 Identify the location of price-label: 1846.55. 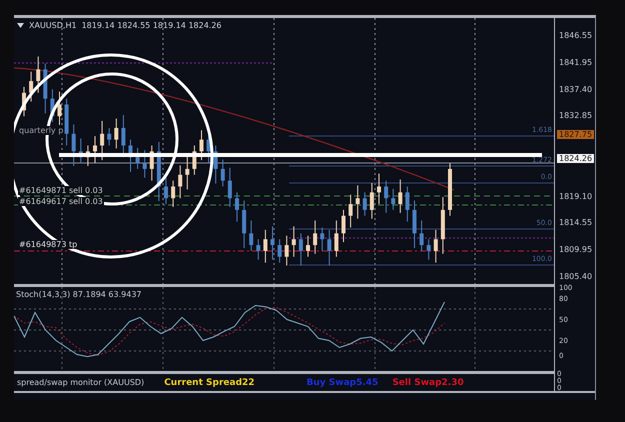
(575, 35).